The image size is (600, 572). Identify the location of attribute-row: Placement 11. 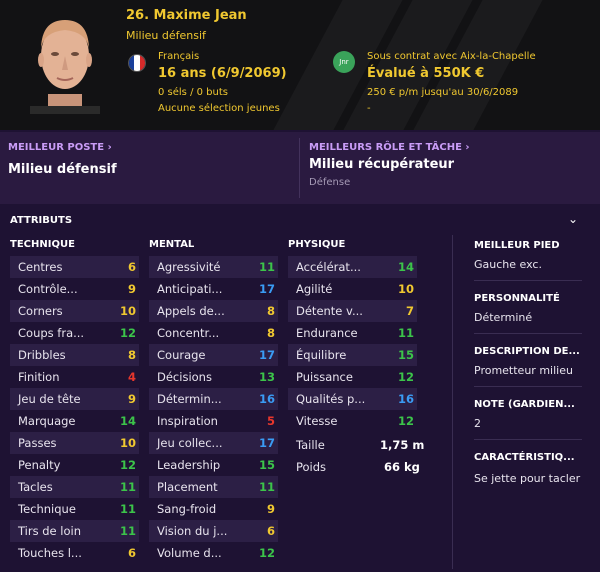
(213, 487).